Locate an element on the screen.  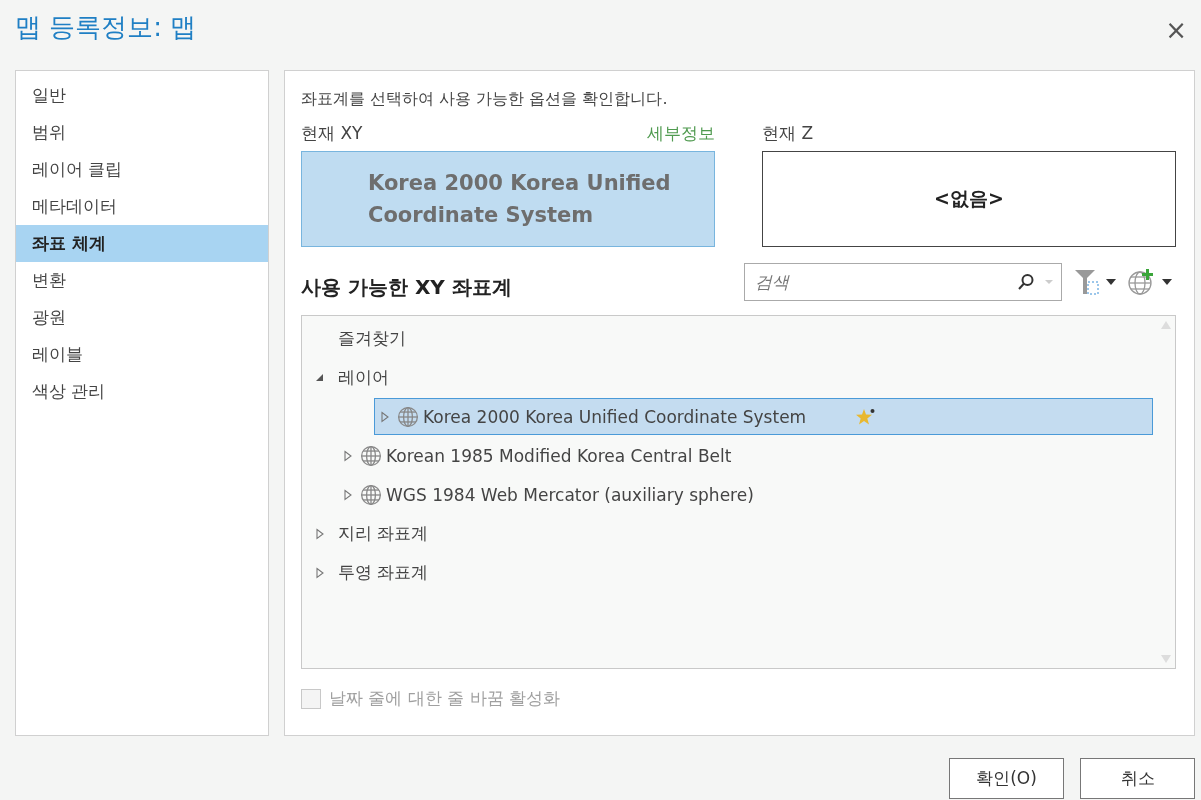
sidebar-item: 색상 관리 is located at coordinates (142, 391).